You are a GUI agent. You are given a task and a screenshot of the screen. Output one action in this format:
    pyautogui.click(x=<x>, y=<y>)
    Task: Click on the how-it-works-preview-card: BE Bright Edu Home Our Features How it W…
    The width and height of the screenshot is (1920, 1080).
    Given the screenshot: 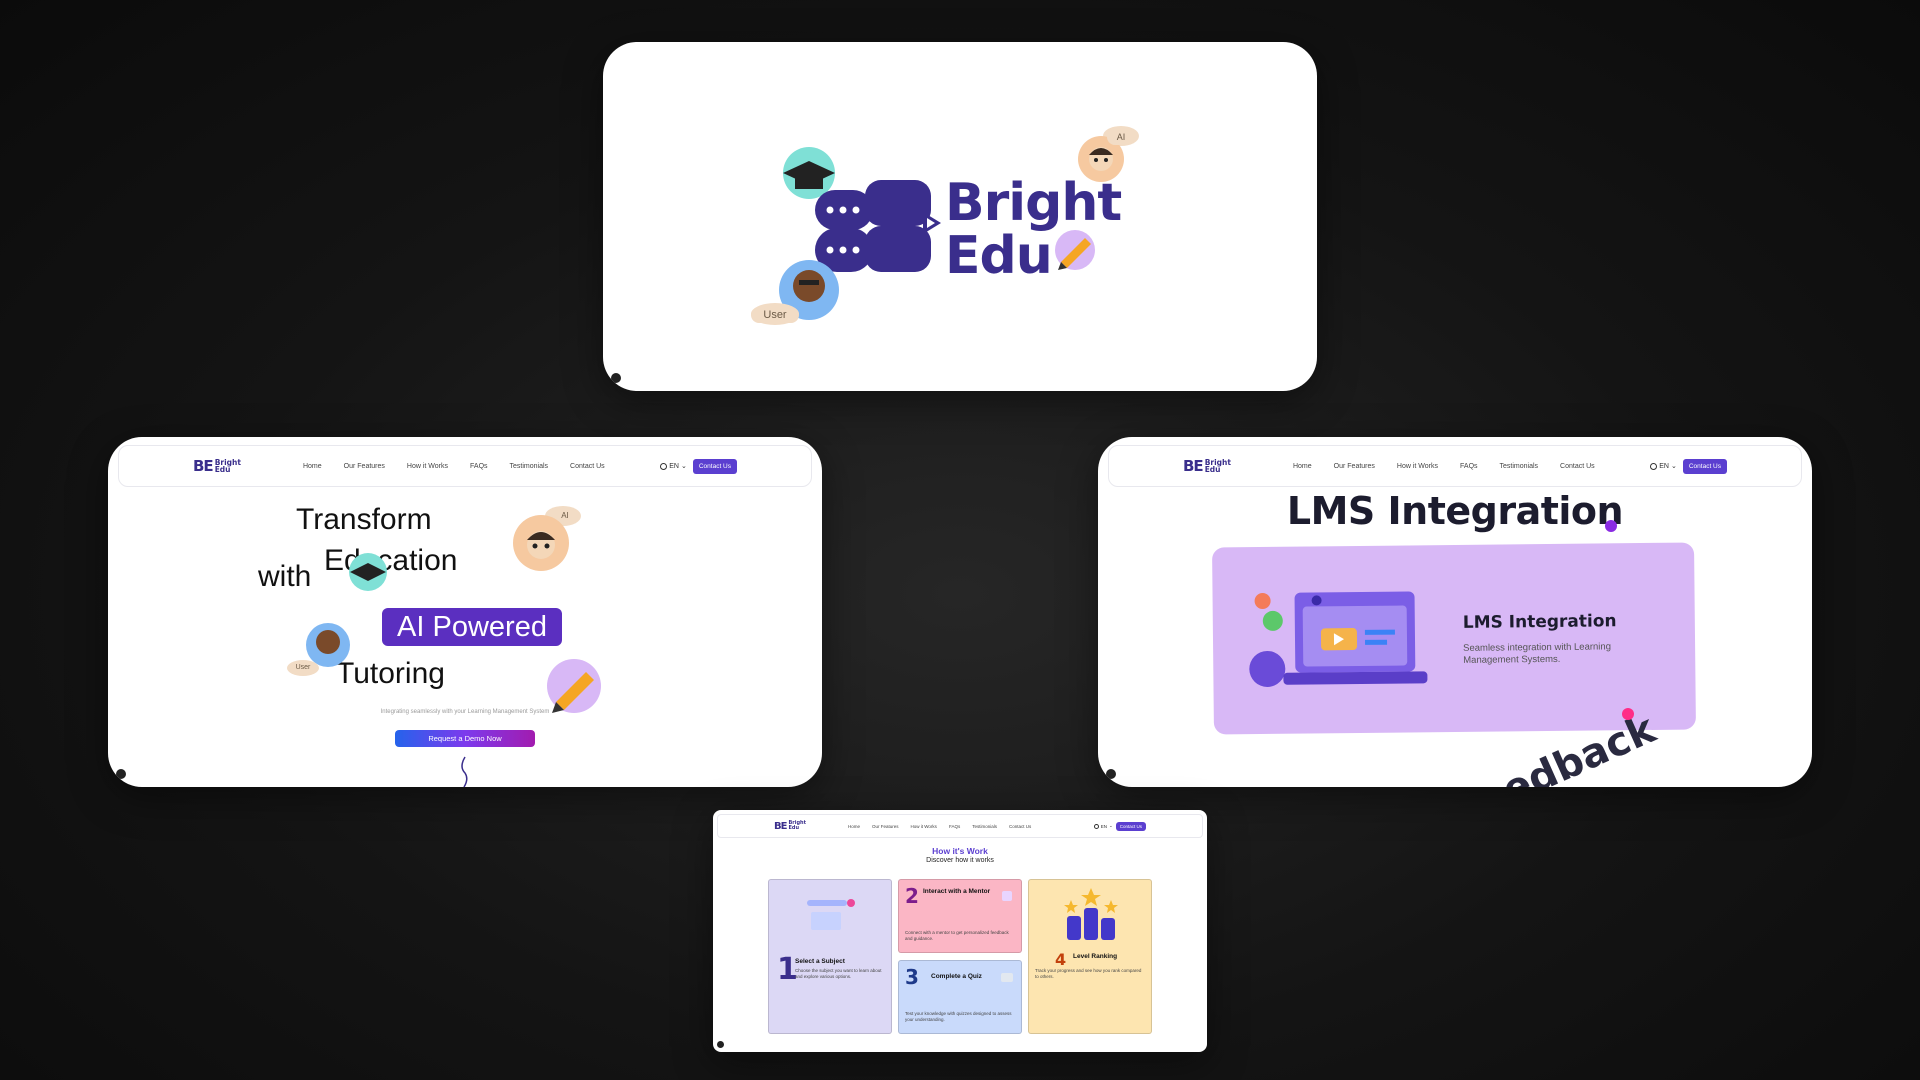 What is the action you would take?
    pyautogui.click(x=960, y=931)
    